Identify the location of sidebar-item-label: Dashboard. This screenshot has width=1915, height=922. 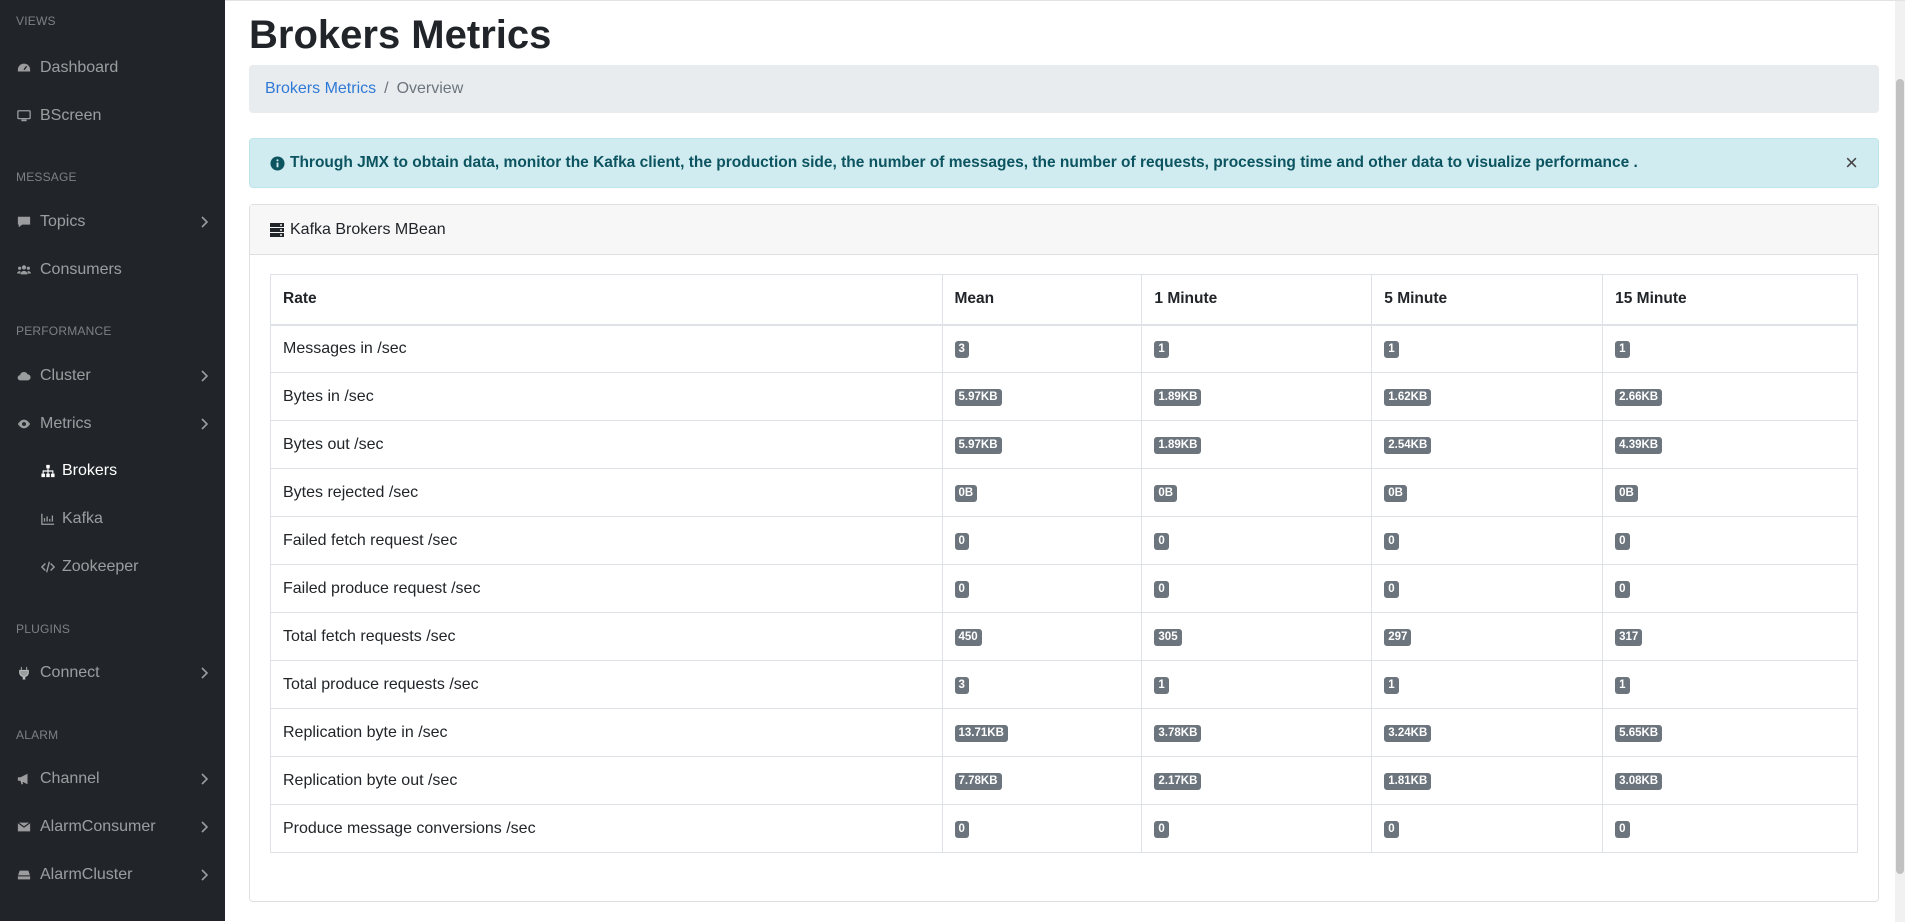
(79, 67).